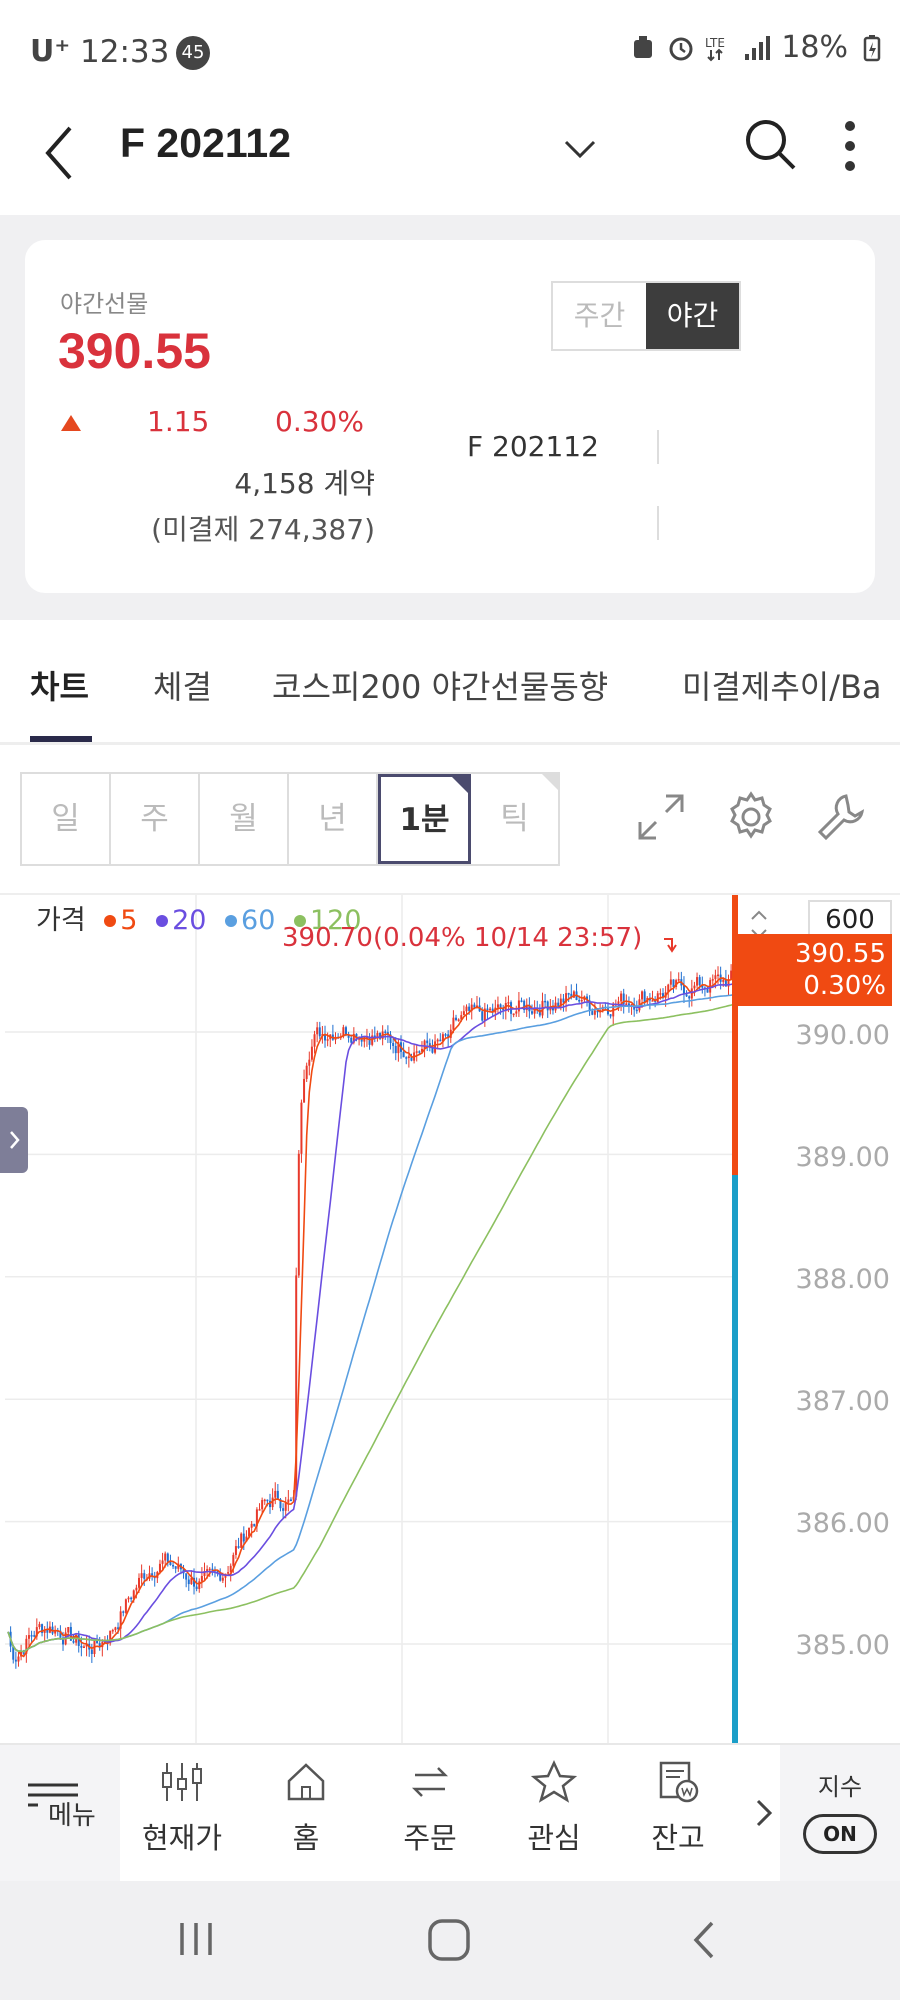  What do you see at coordinates (643, 46) in the screenshot?
I see `recycle-icon` at bounding box center [643, 46].